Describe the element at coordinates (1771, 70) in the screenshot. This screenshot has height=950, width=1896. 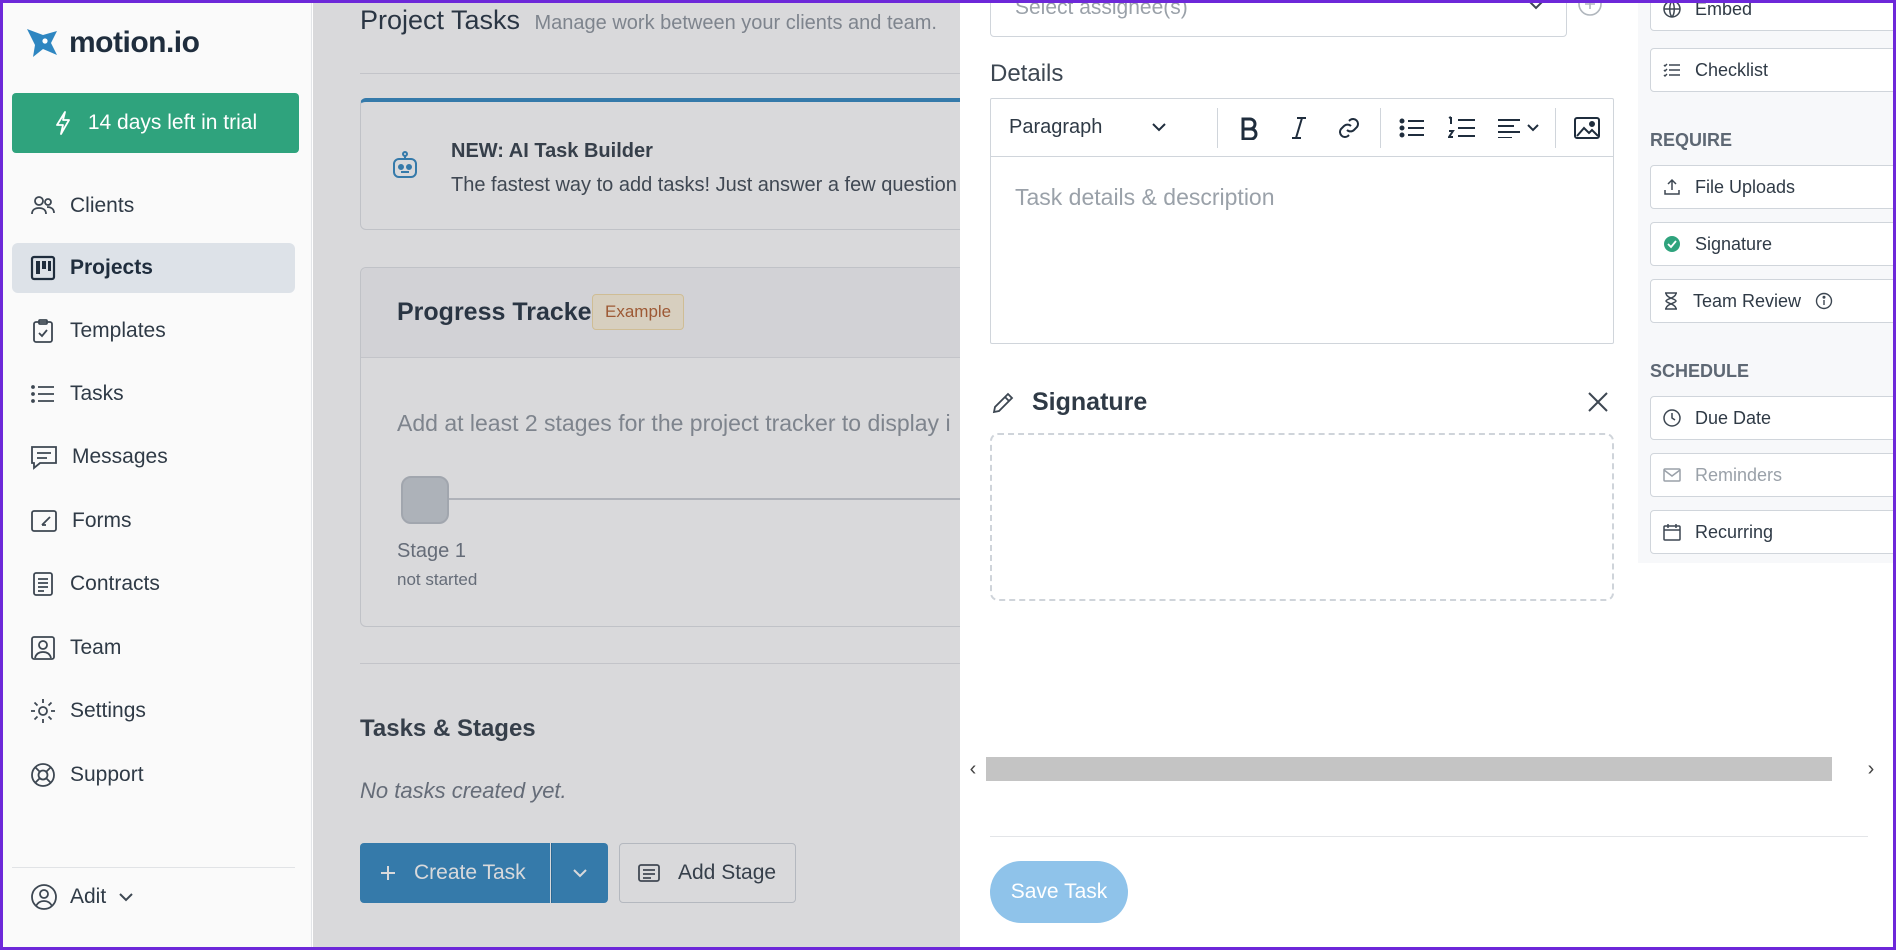
I see `checklist-button: Checklist` at that location.